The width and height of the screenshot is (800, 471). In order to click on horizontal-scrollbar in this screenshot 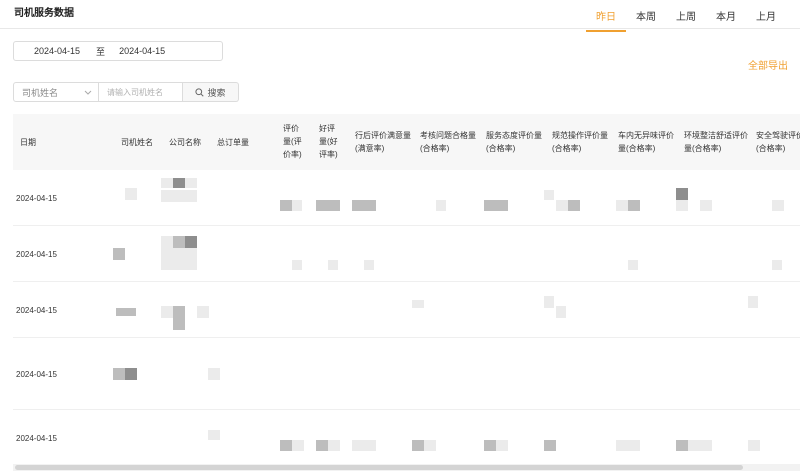, I will do `click(406, 467)`.